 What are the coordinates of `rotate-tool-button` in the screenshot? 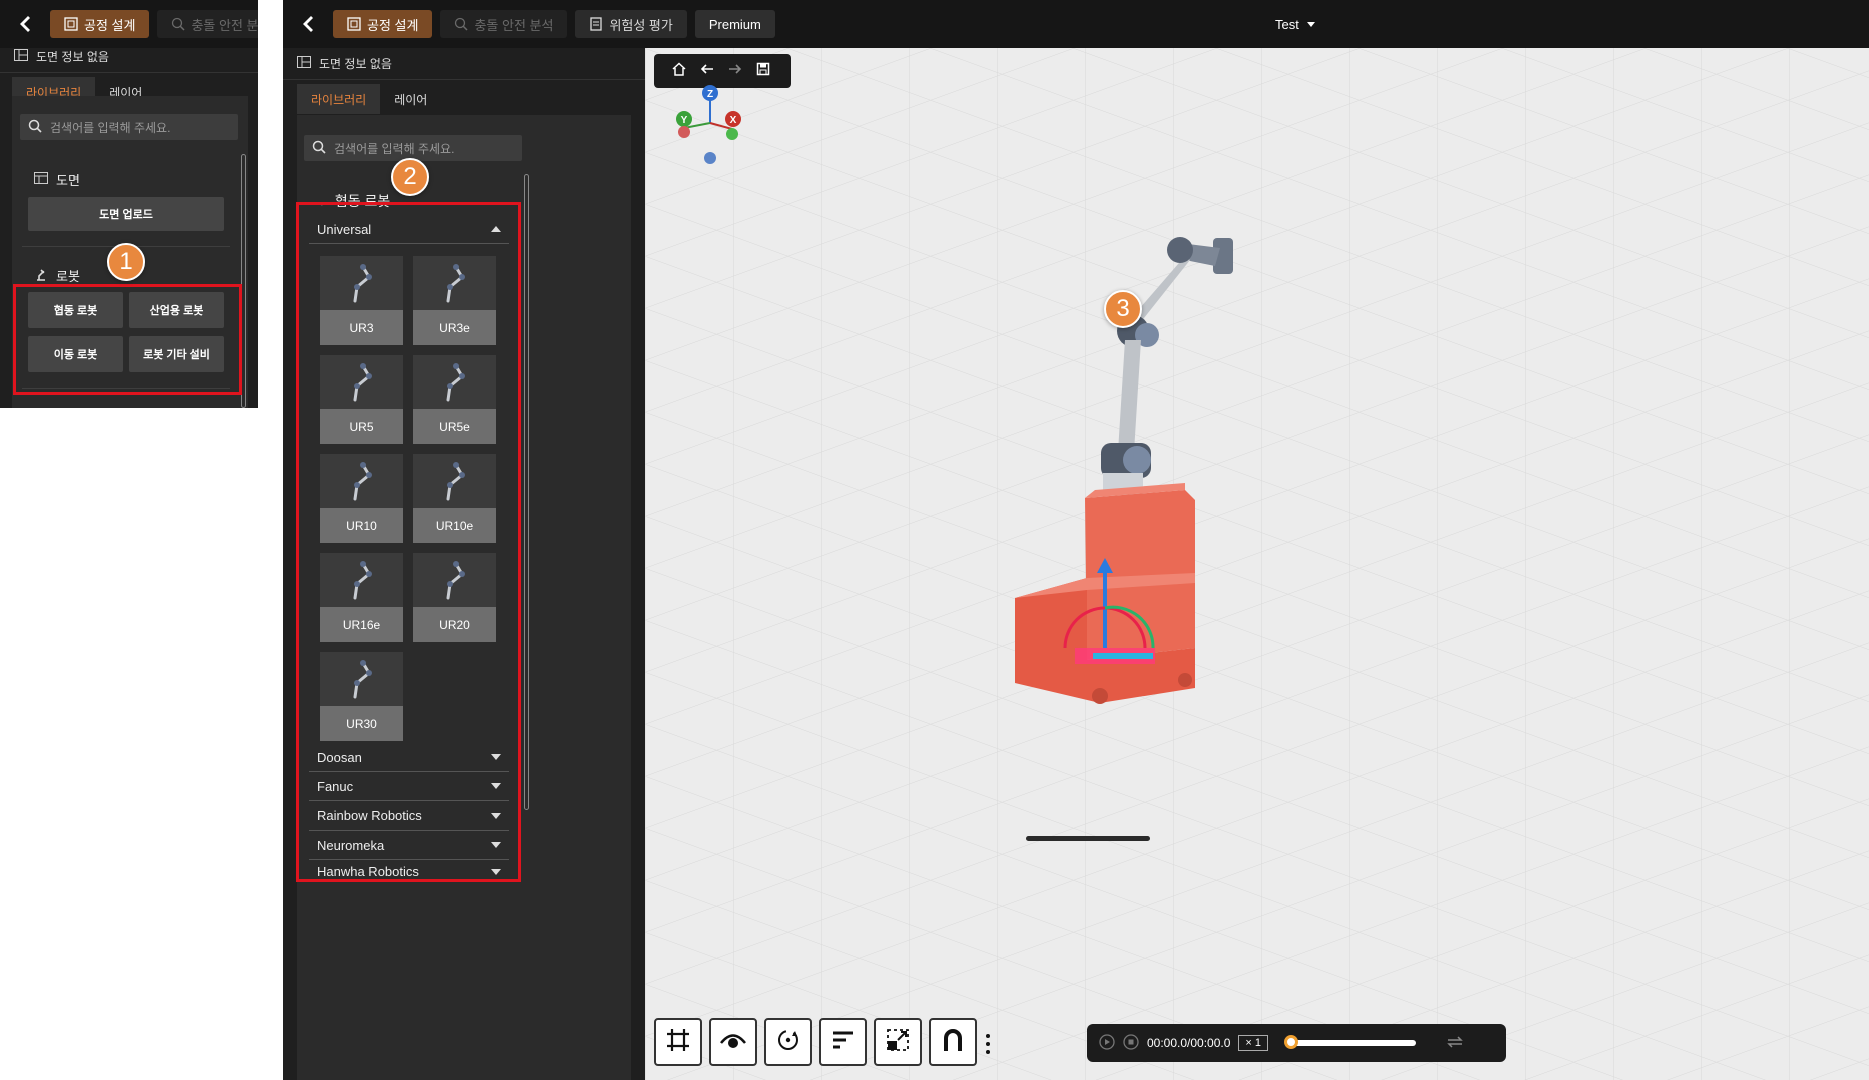 It's located at (788, 1042).